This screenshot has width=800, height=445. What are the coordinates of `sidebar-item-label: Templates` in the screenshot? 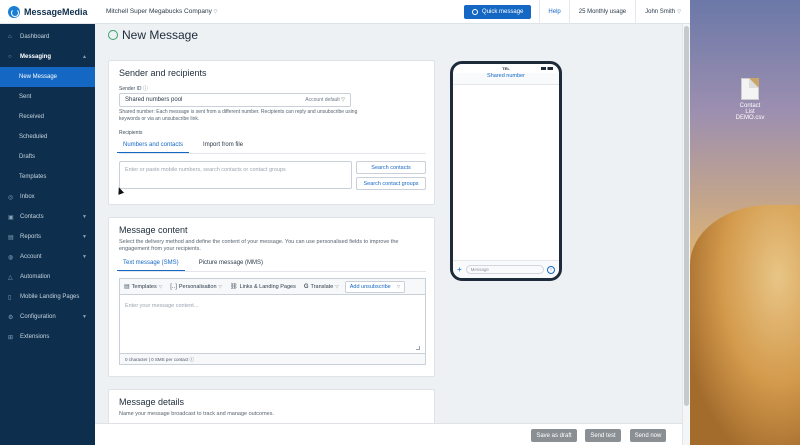 It's located at (33, 177).